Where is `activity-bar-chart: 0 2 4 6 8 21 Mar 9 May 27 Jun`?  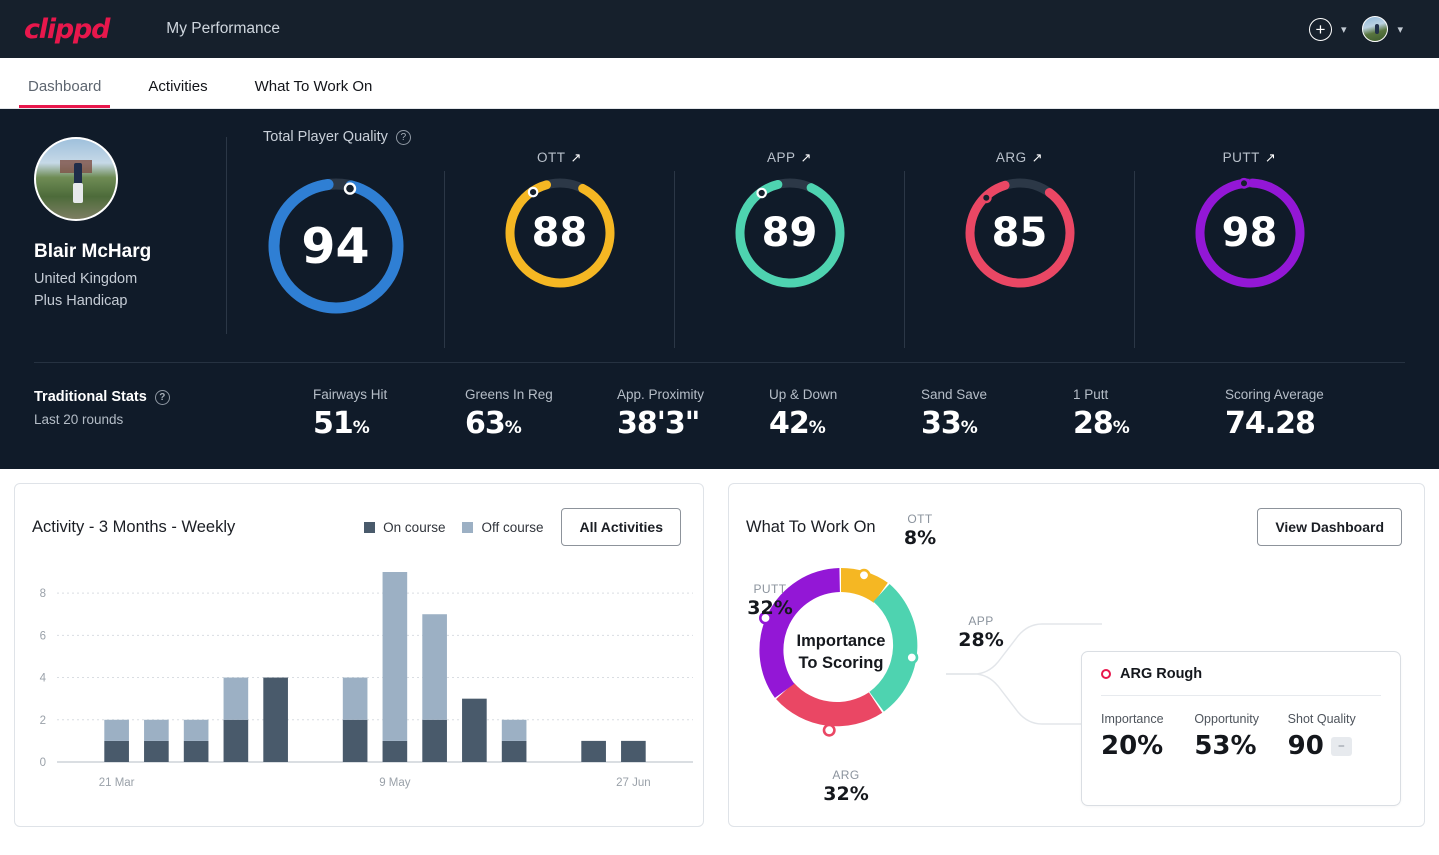
activity-bar-chart: 0 2 4 6 8 21 Mar 9 May 27 Jun is located at coordinates (359, 683).